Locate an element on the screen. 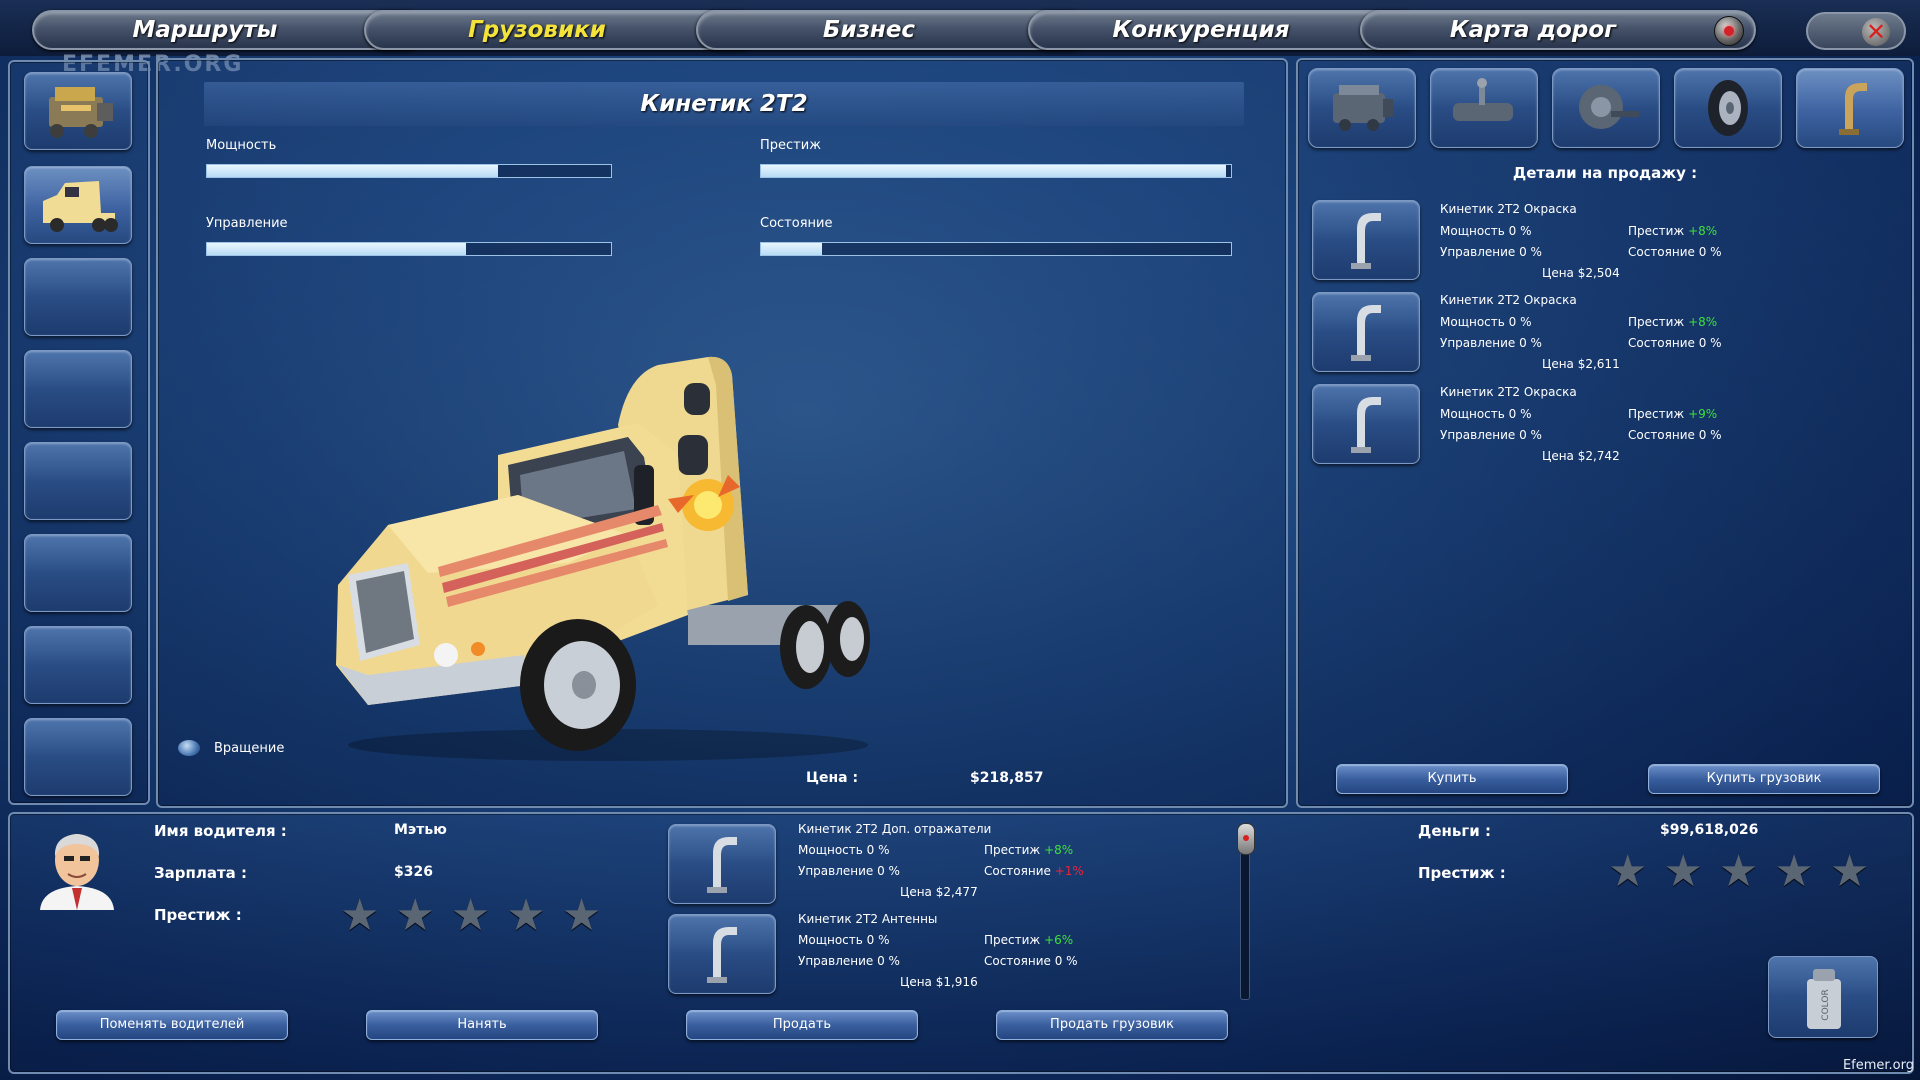  slot-engine is located at coordinates (78, 111).